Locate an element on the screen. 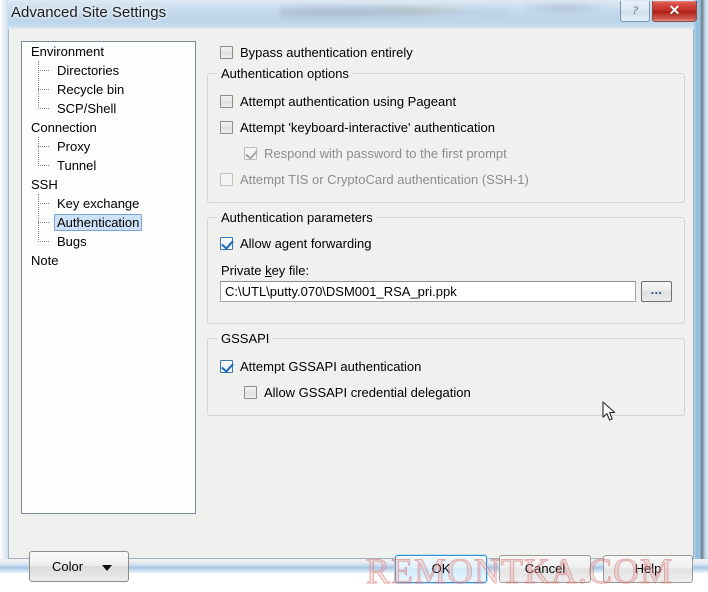 This screenshot has height=592, width=708. sidebar-item-tunnel: Tunnel is located at coordinates (108, 165).